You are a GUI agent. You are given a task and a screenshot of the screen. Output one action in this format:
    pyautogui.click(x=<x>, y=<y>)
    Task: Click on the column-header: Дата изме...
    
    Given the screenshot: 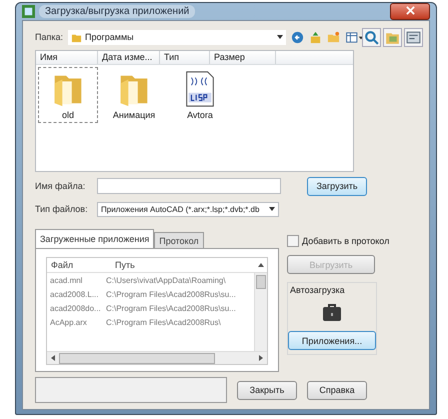 What is the action you would take?
    pyautogui.click(x=129, y=57)
    